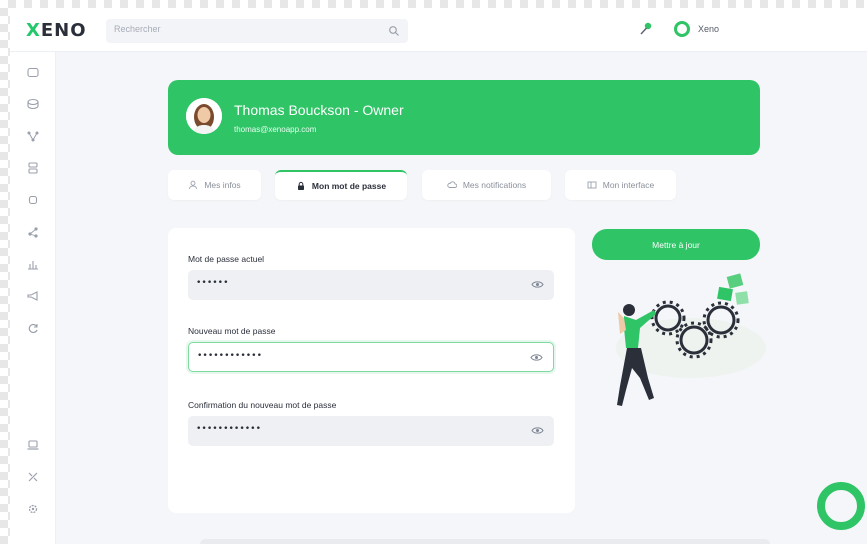 This screenshot has height=544, width=867. Describe the element at coordinates (33, 509) in the screenshot. I see `sidebar-gear-icon` at that location.